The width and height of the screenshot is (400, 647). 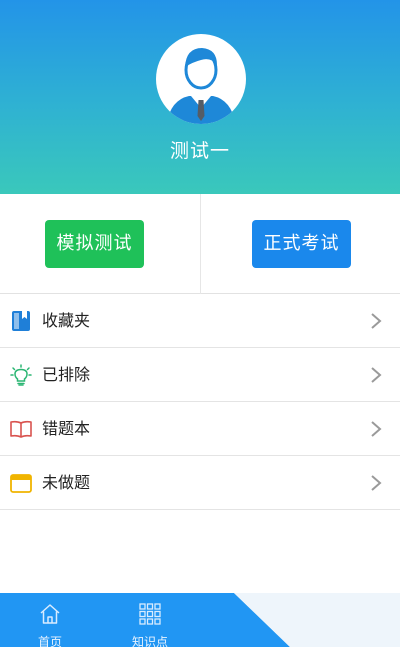 What do you see at coordinates (94, 244) in the screenshot?
I see `mock-test-button: 模拟测试` at bounding box center [94, 244].